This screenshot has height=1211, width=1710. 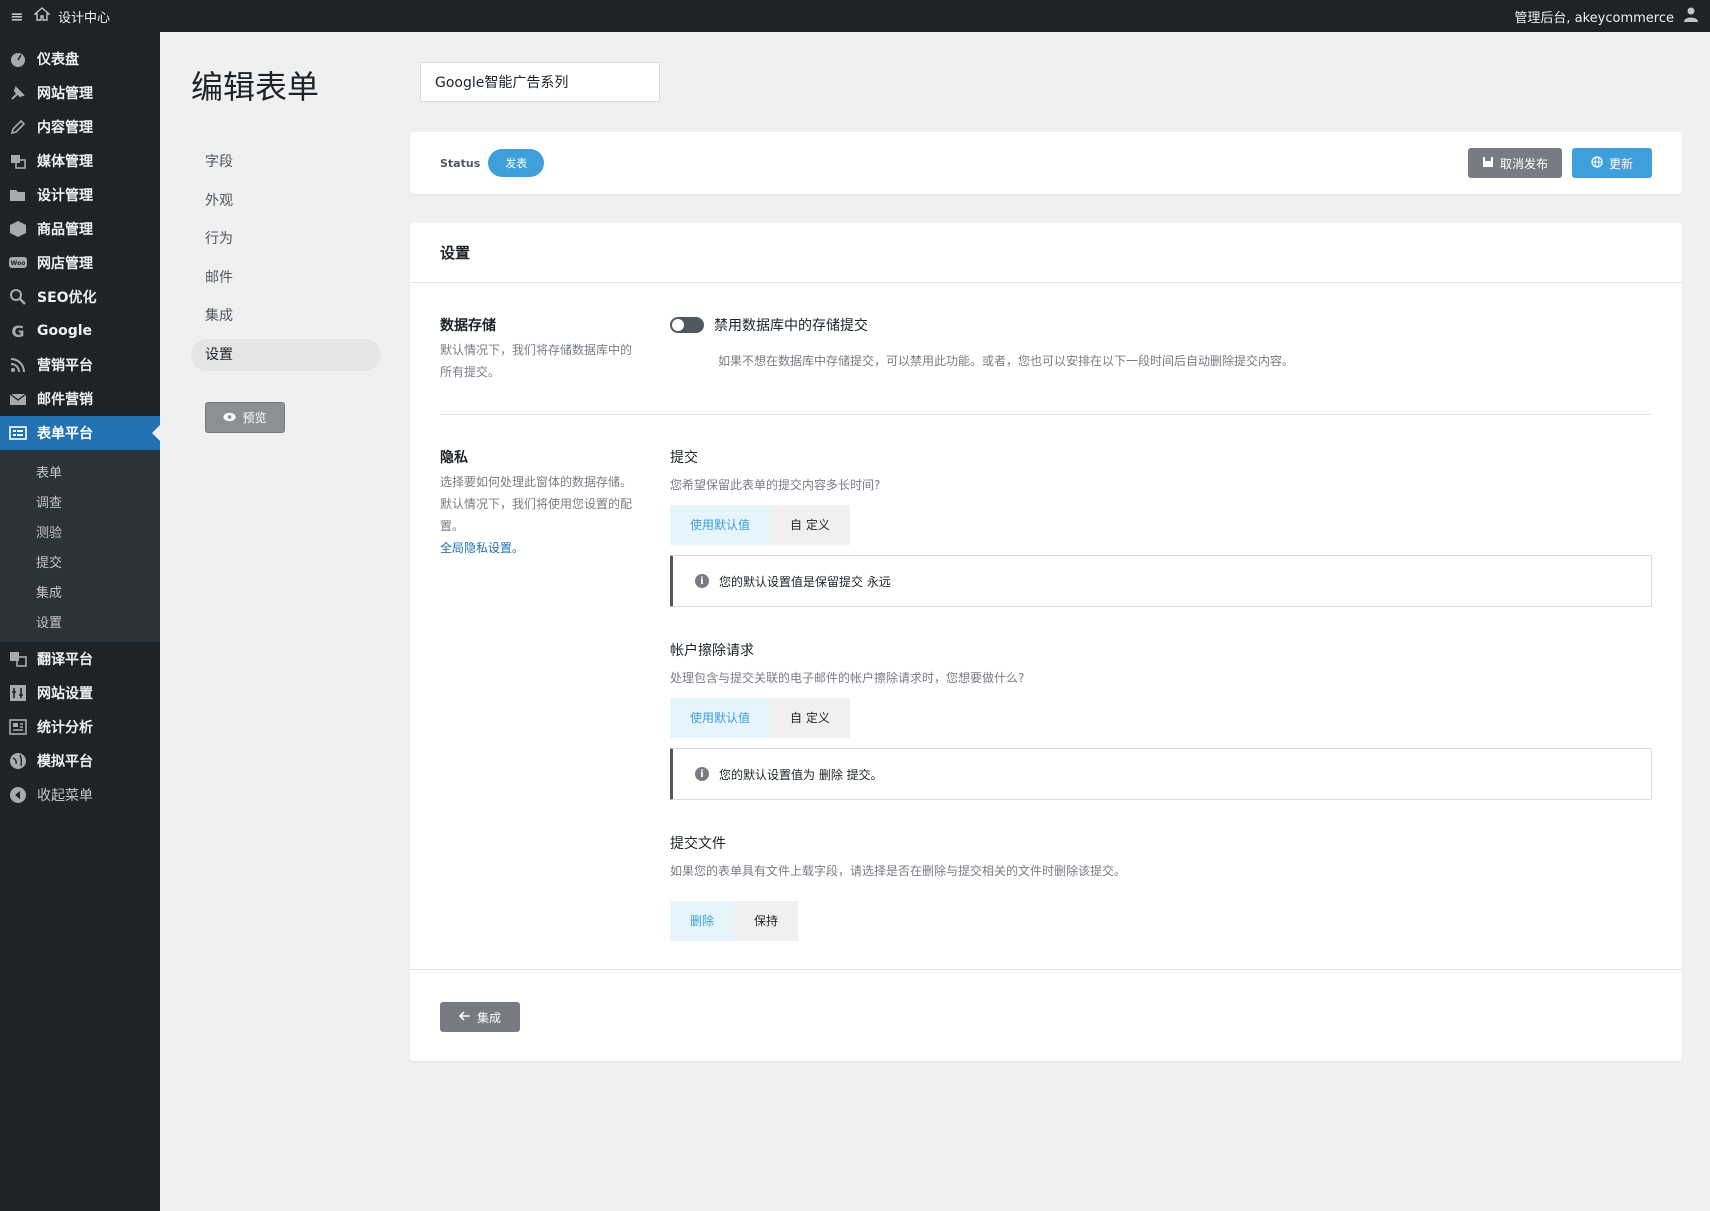 What do you see at coordinates (766, 921) in the screenshot?
I see `files-keep-option: 保持` at bounding box center [766, 921].